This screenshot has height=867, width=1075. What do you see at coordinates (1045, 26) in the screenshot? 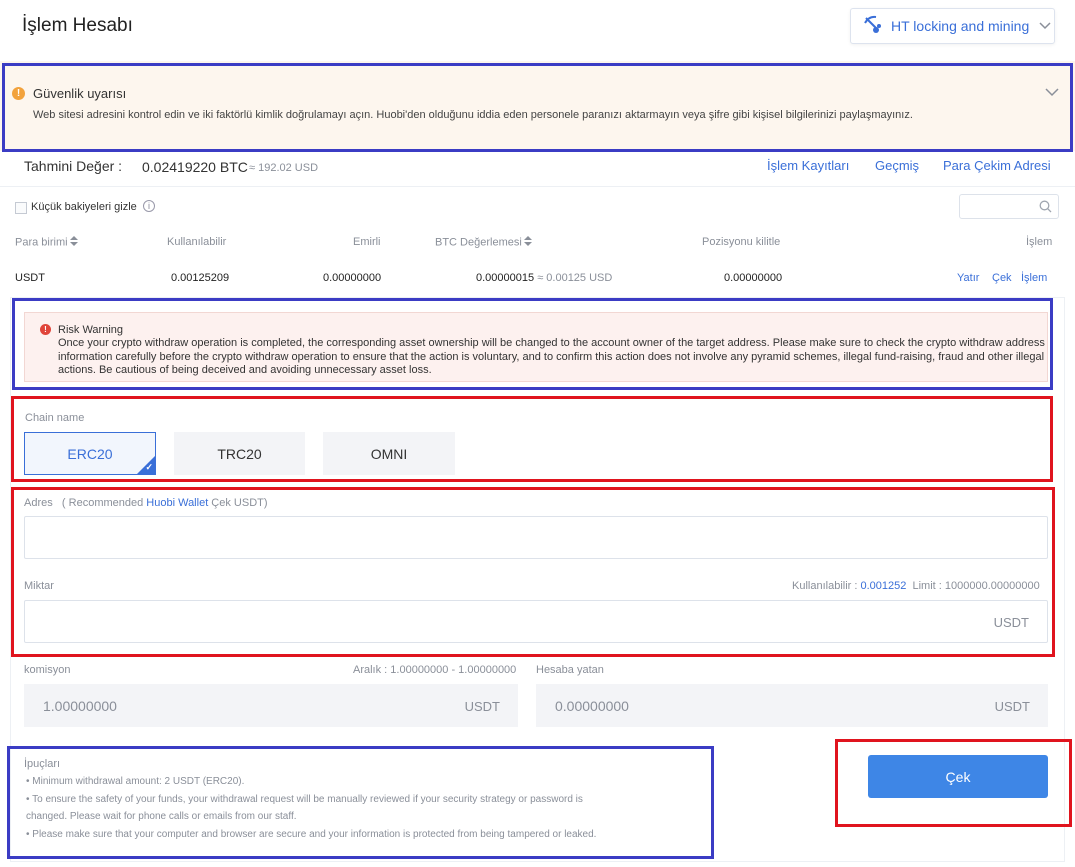
I see `chevron-down-icon` at bounding box center [1045, 26].